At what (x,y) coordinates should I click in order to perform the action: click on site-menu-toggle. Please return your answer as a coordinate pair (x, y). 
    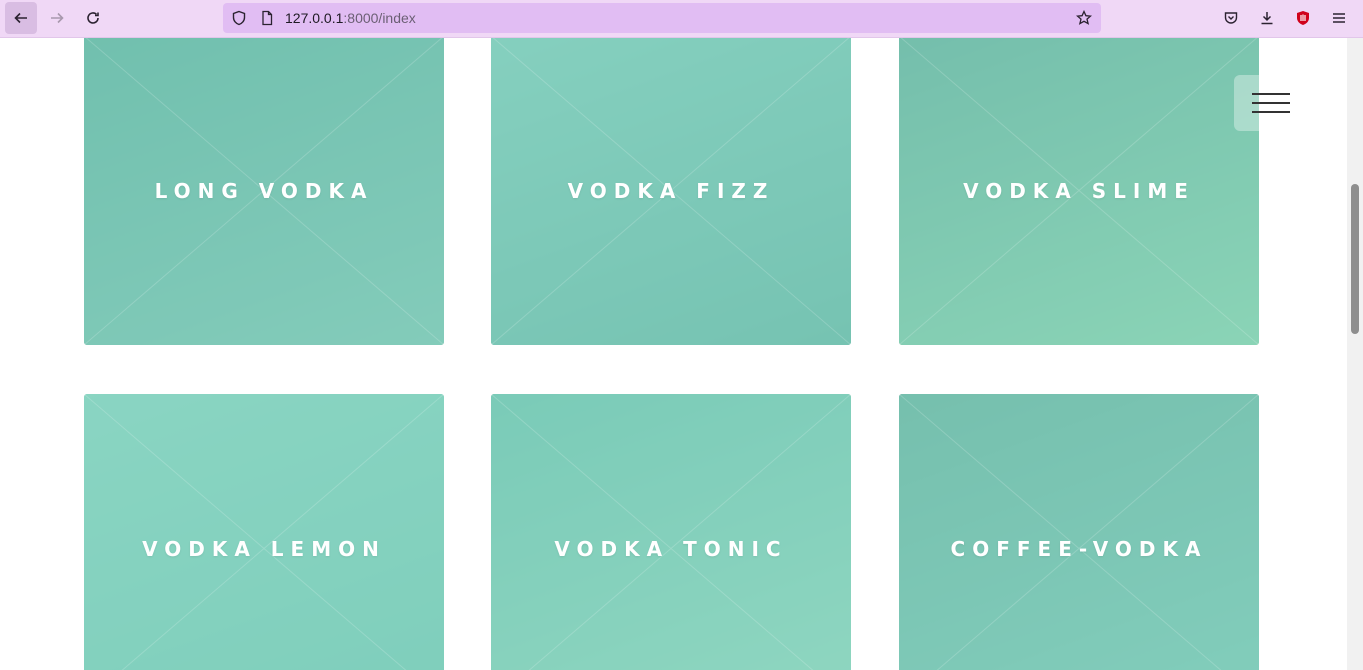
    Looking at the image, I should click on (1264, 103).